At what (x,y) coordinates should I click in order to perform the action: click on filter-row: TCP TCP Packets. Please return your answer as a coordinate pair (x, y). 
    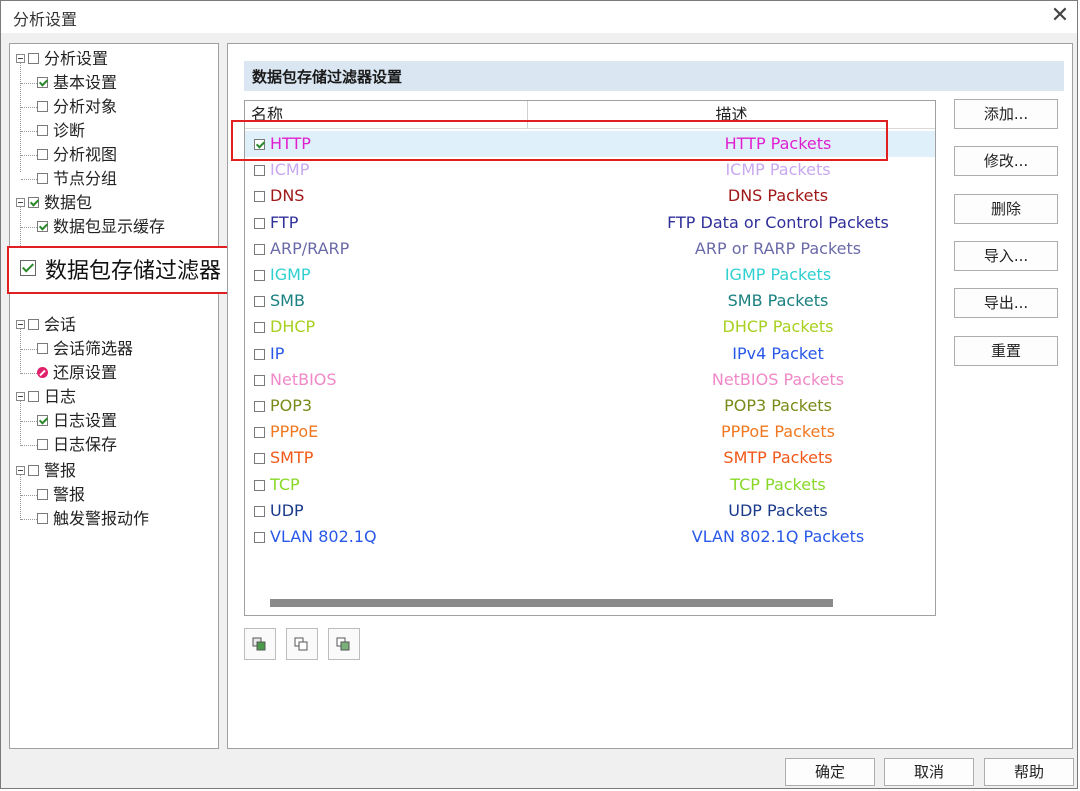
    Looking at the image, I should click on (590, 485).